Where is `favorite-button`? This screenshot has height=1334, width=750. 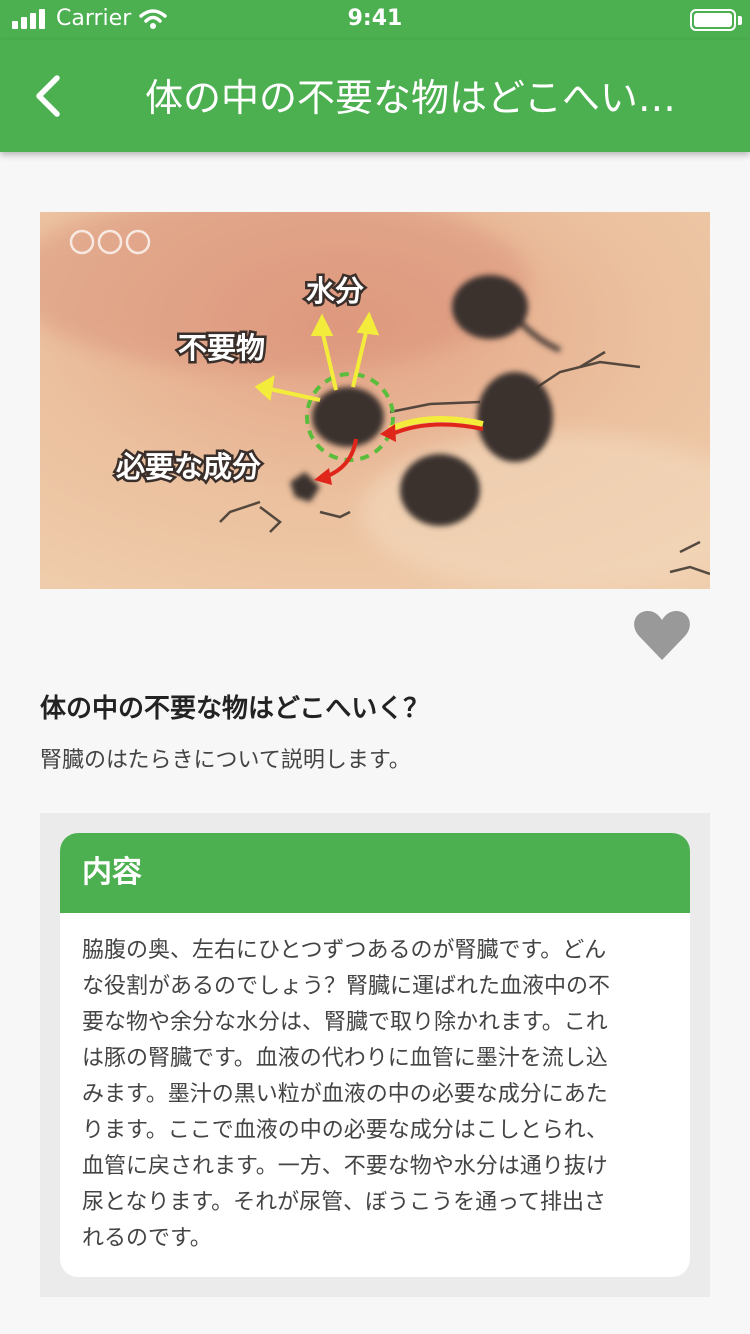 favorite-button is located at coordinates (662, 636).